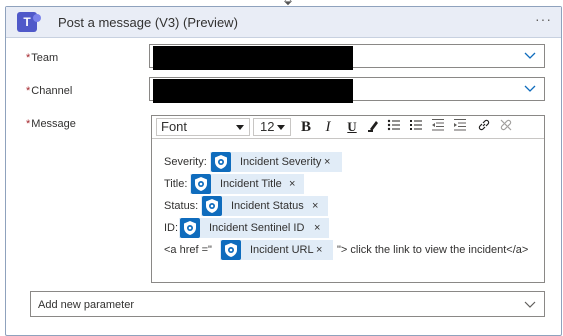  I want to click on message-label: *Message, so click(51, 124).